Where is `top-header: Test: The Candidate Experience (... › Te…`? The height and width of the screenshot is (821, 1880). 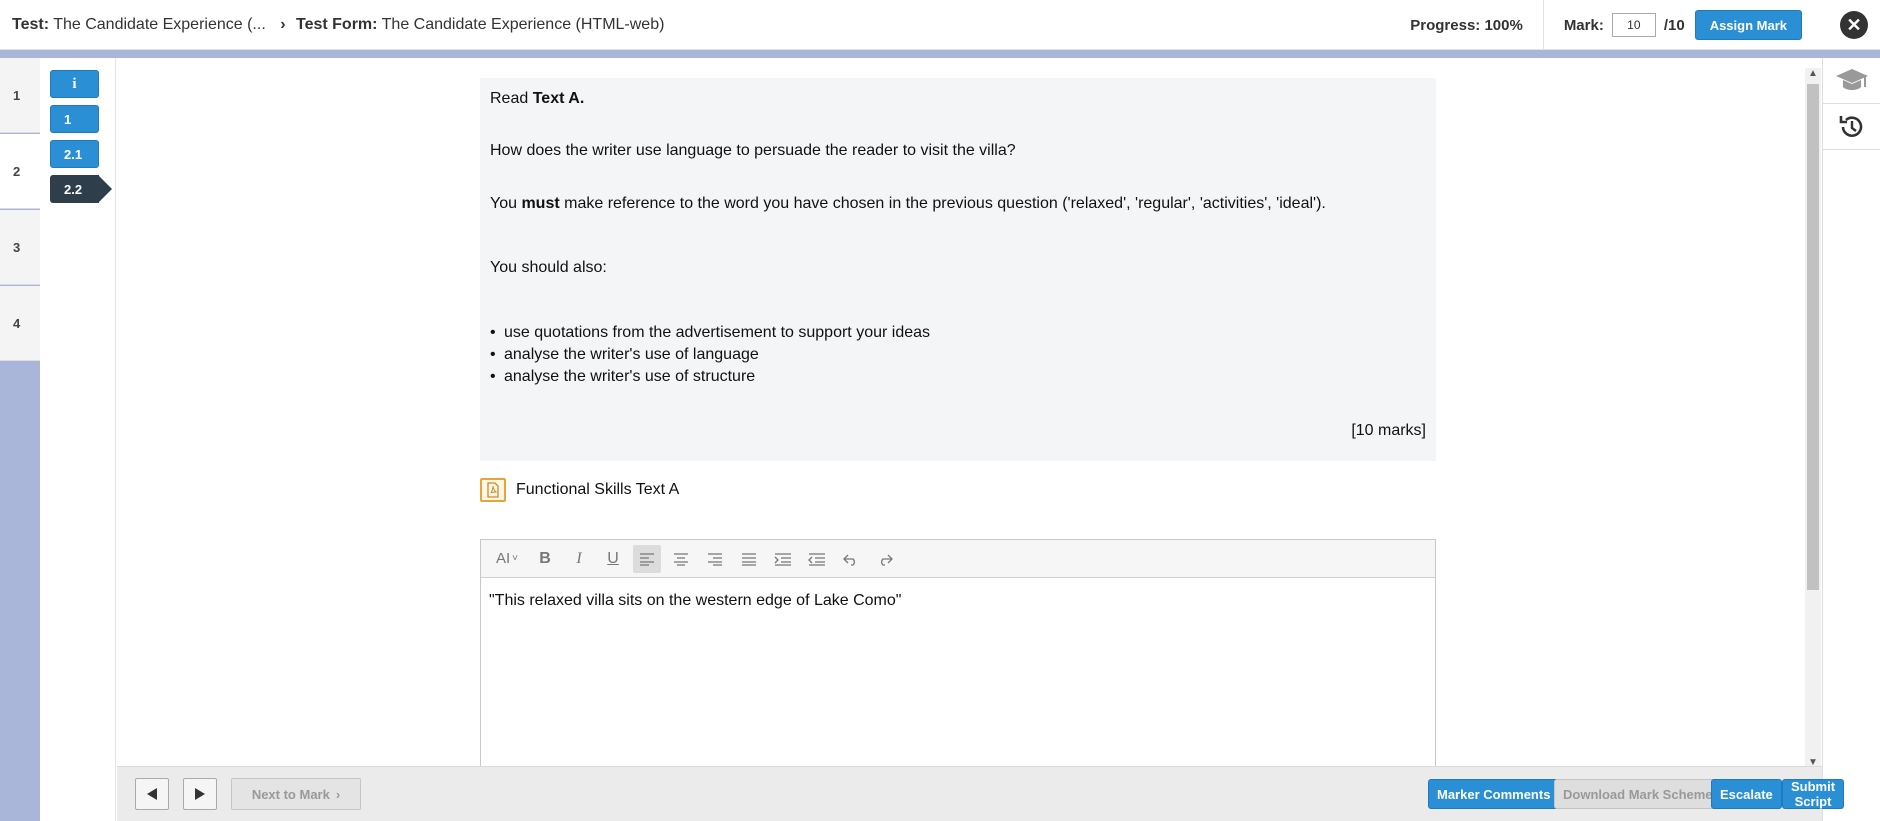
top-header: Test: The Candidate Experience (... › Te… is located at coordinates (940, 25).